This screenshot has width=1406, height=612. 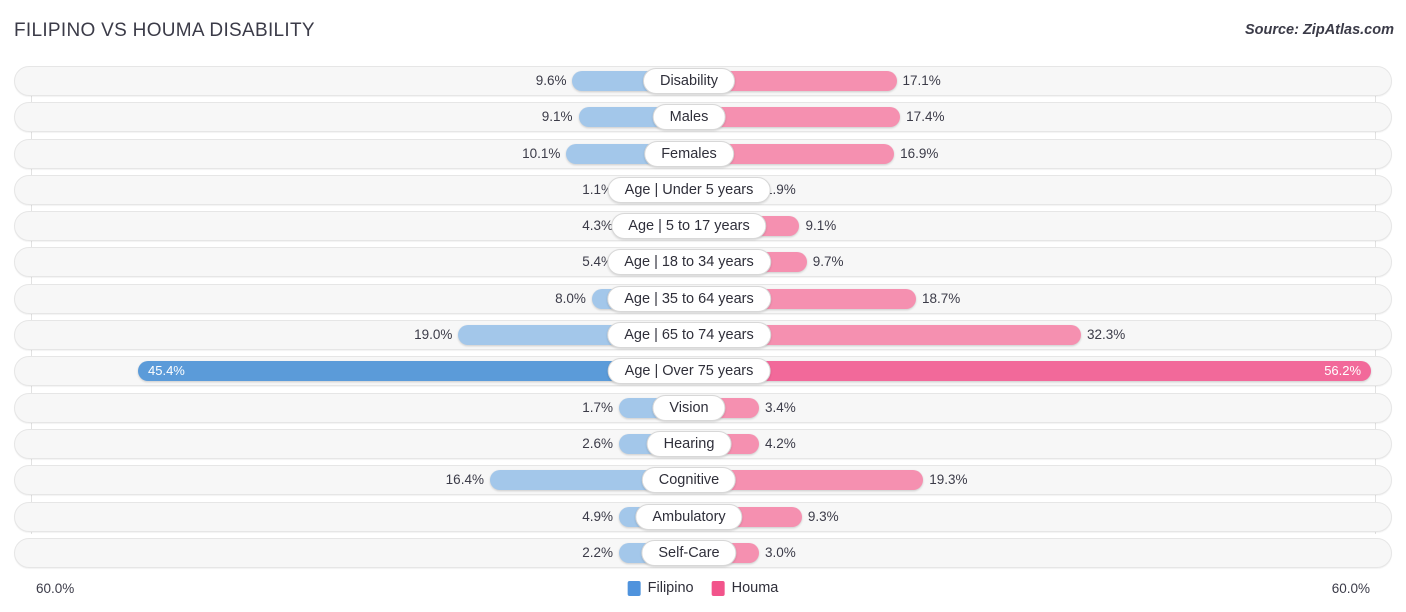 What do you see at coordinates (597, 552) in the screenshot?
I see `value-label-filipino: 2.2%` at bounding box center [597, 552].